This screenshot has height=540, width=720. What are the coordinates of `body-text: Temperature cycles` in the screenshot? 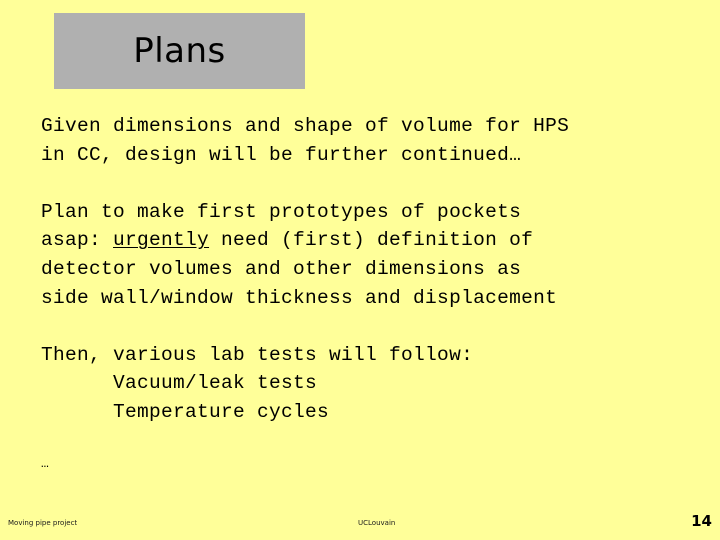 It's located at (221, 411).